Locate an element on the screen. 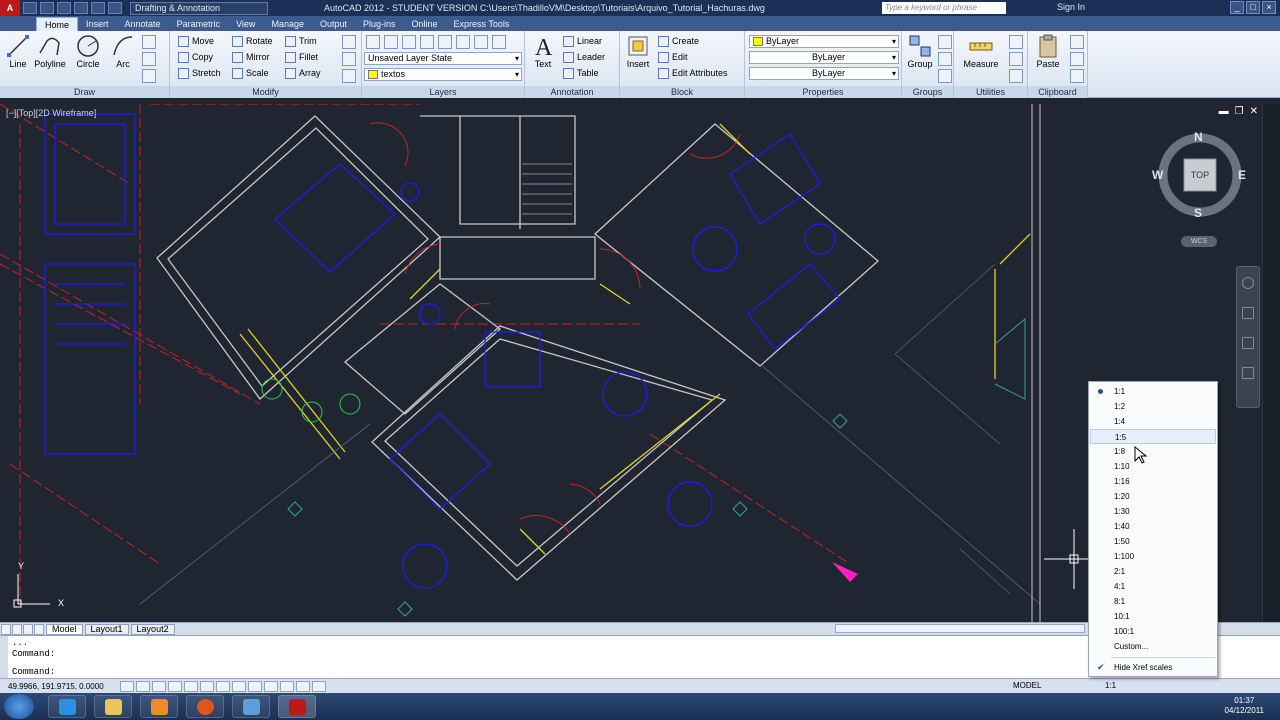  current-layer-dropdown: textos is located at coordinates (443, 74).